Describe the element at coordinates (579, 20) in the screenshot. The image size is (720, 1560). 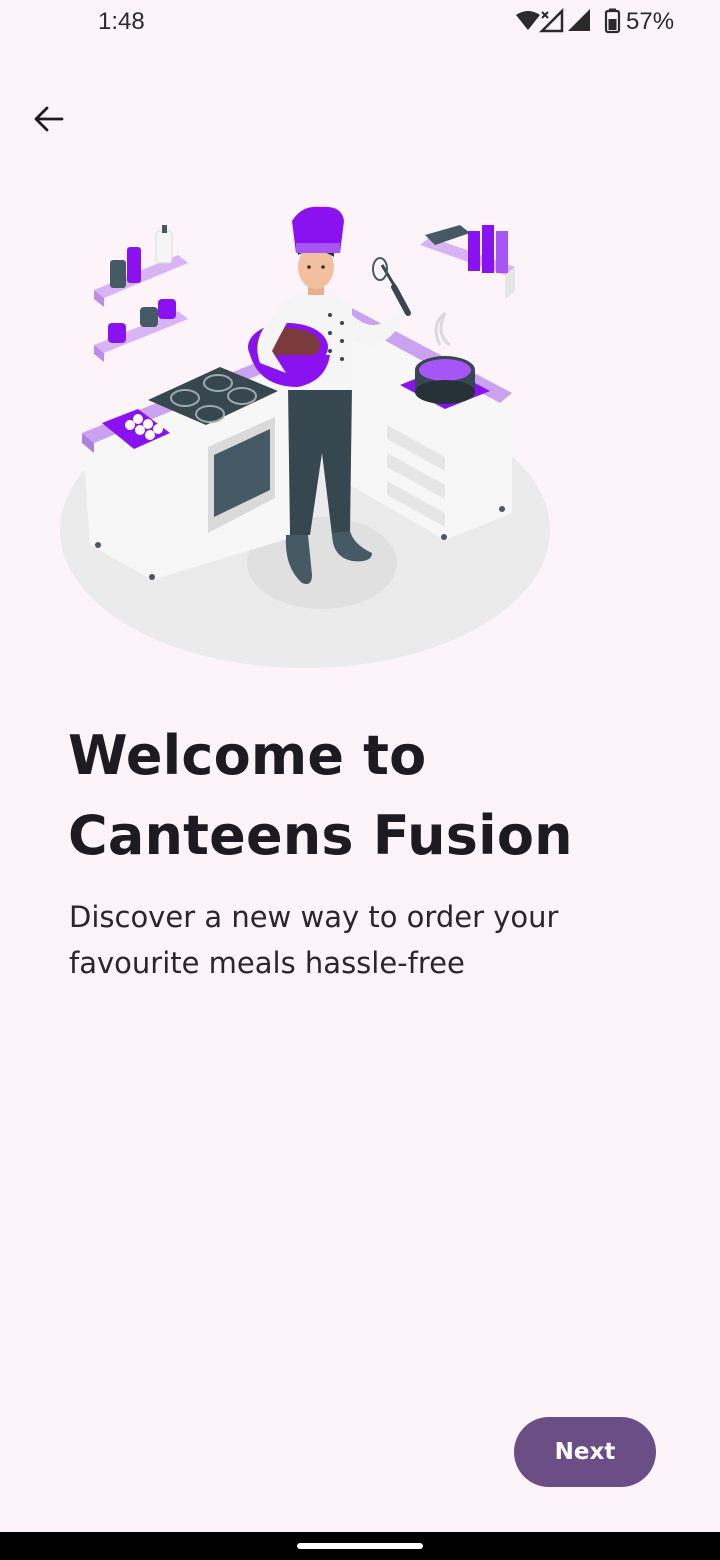
I see `signal-icon` at that location.